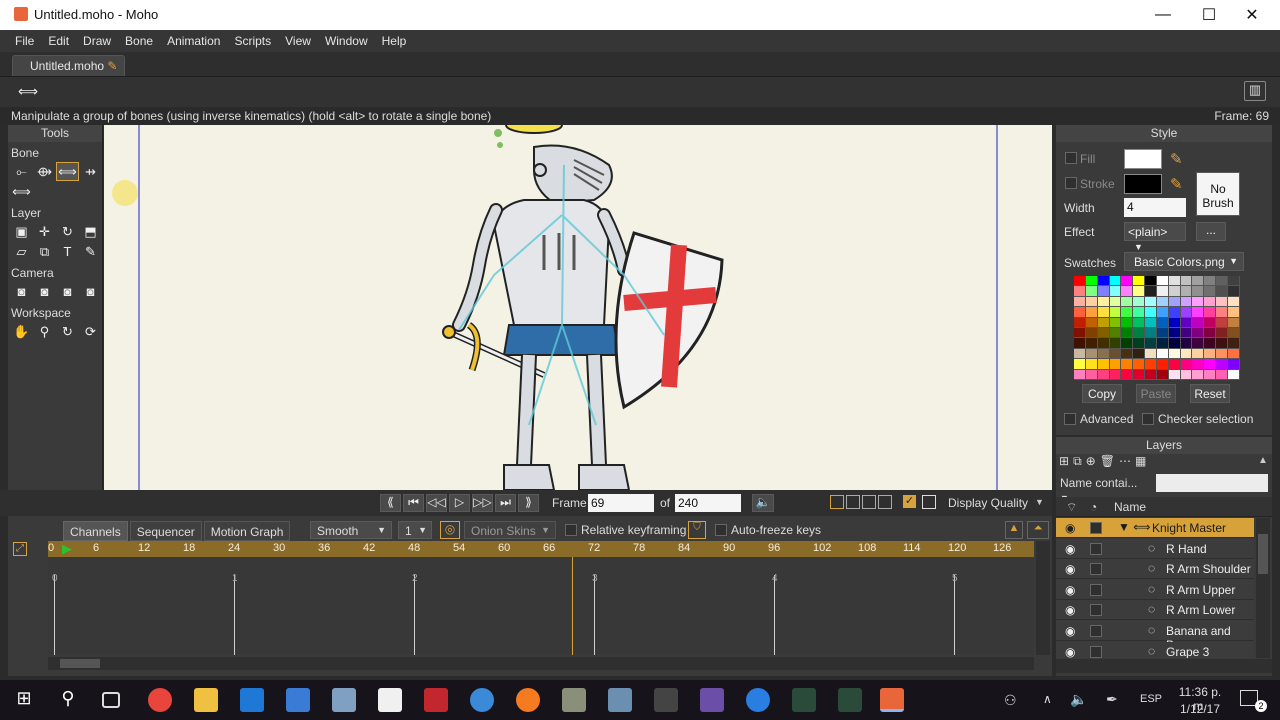  Describe the element at coordinates (1155, 528) in the screenshot. I see `layer-row: ◉ ▼ ⟺ Knight Master` at that location.